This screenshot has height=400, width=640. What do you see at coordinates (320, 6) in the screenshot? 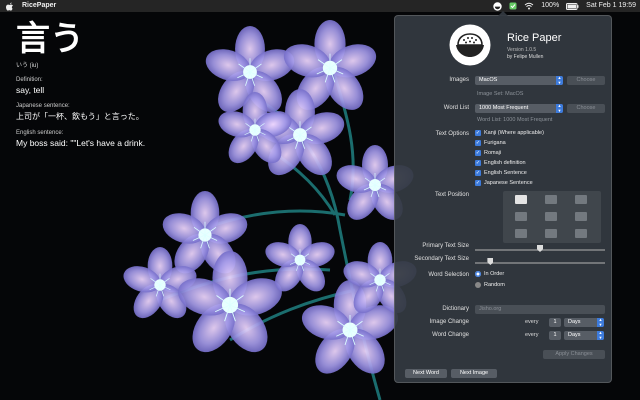
I see `menu-bar: RicePaper 100% Sat Feb 1 19:59` at bounding box center [320, 6].